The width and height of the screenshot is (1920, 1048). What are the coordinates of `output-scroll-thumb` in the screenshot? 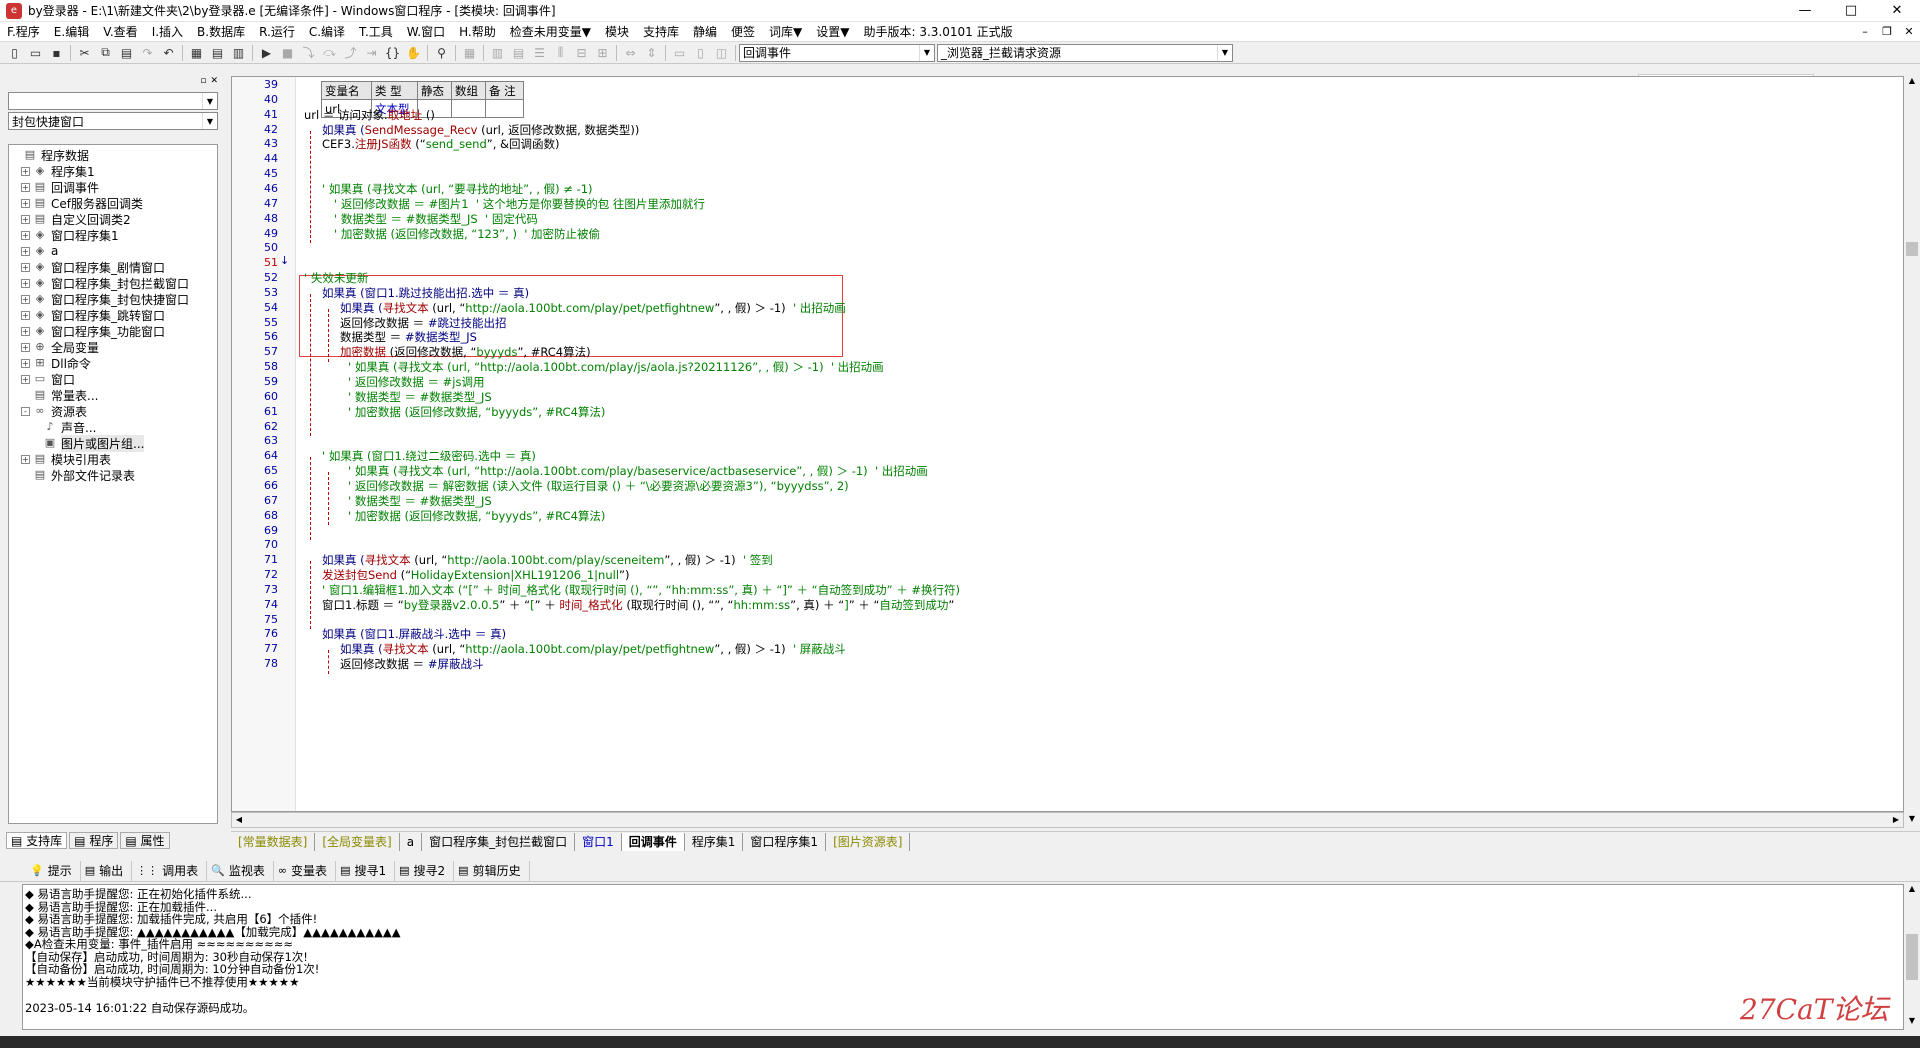 It's located at (1912, 957).